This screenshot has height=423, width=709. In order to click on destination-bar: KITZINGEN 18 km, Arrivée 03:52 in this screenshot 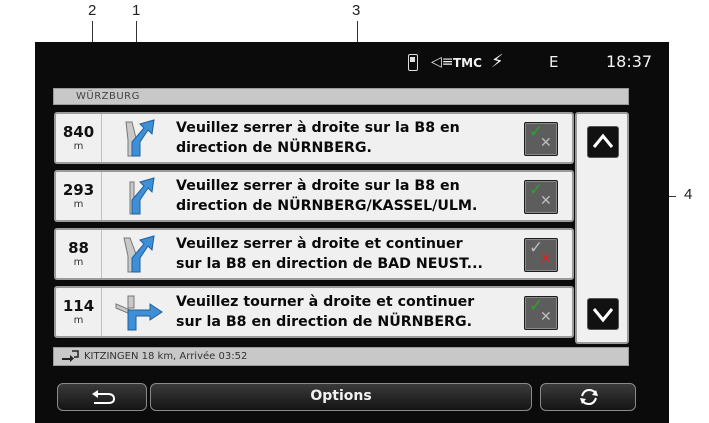, I will do `click(341, 356)`.